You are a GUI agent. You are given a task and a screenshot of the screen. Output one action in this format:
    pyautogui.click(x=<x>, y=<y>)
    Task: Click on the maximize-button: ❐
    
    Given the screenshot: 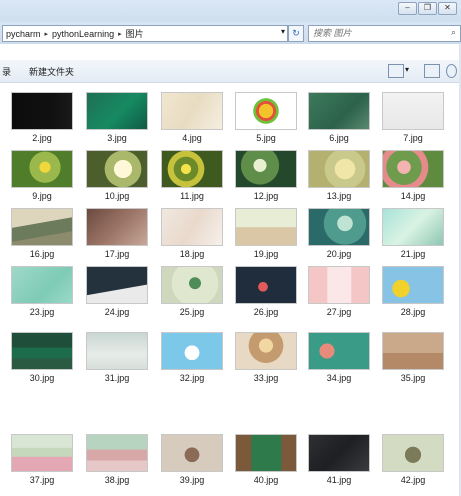 What is the action you would take?
    pyautogui.click(x=427, y=8)
    